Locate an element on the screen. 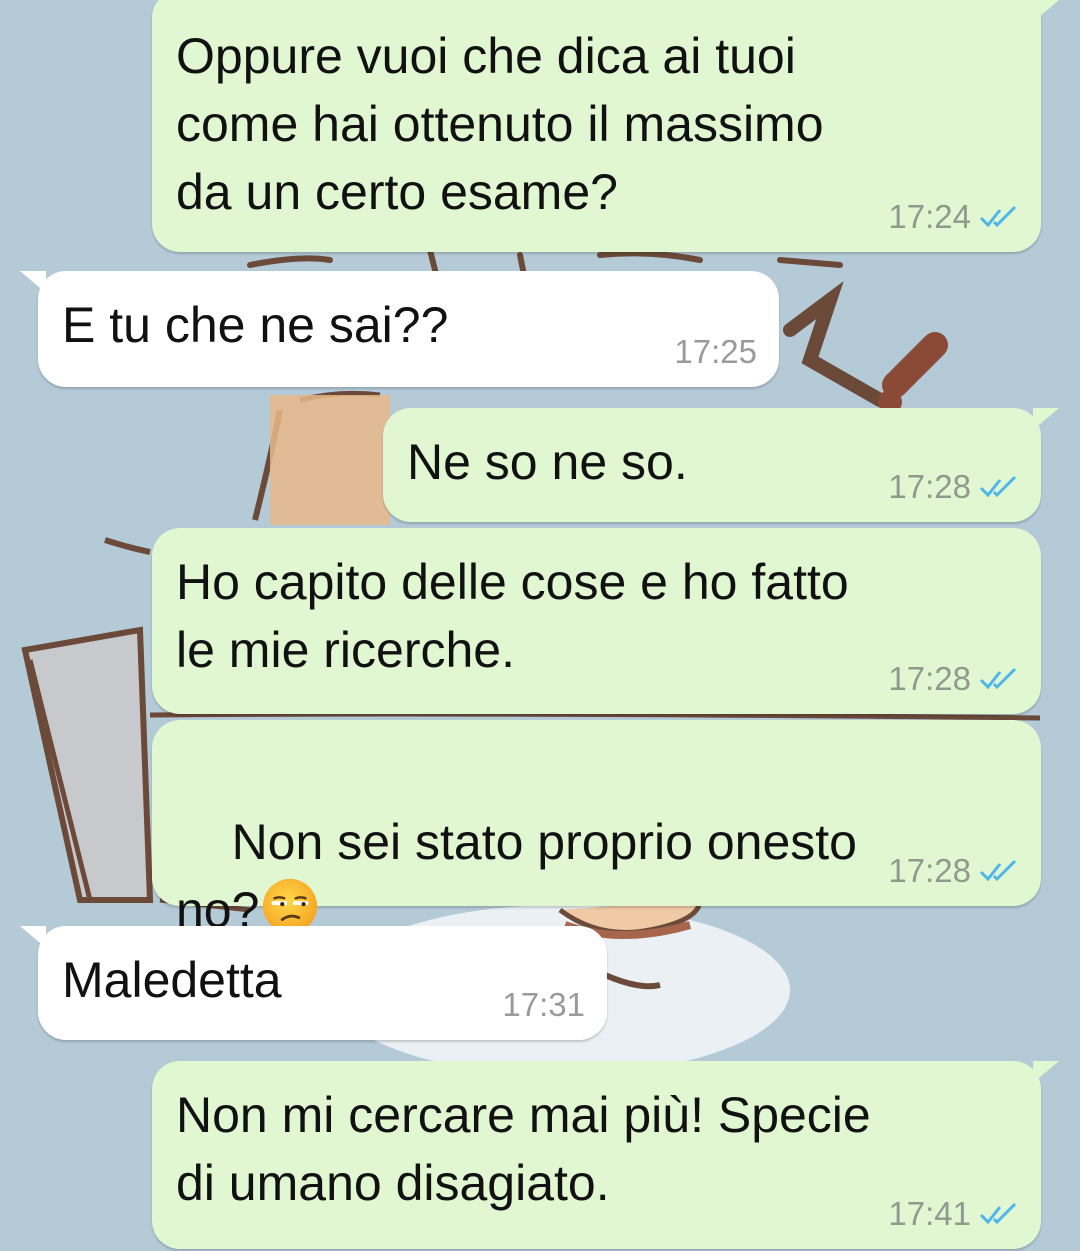 The width and height of the screenshot is (1080, 1251). message-meta: 17:31 is located at coordinates (543, 1005).